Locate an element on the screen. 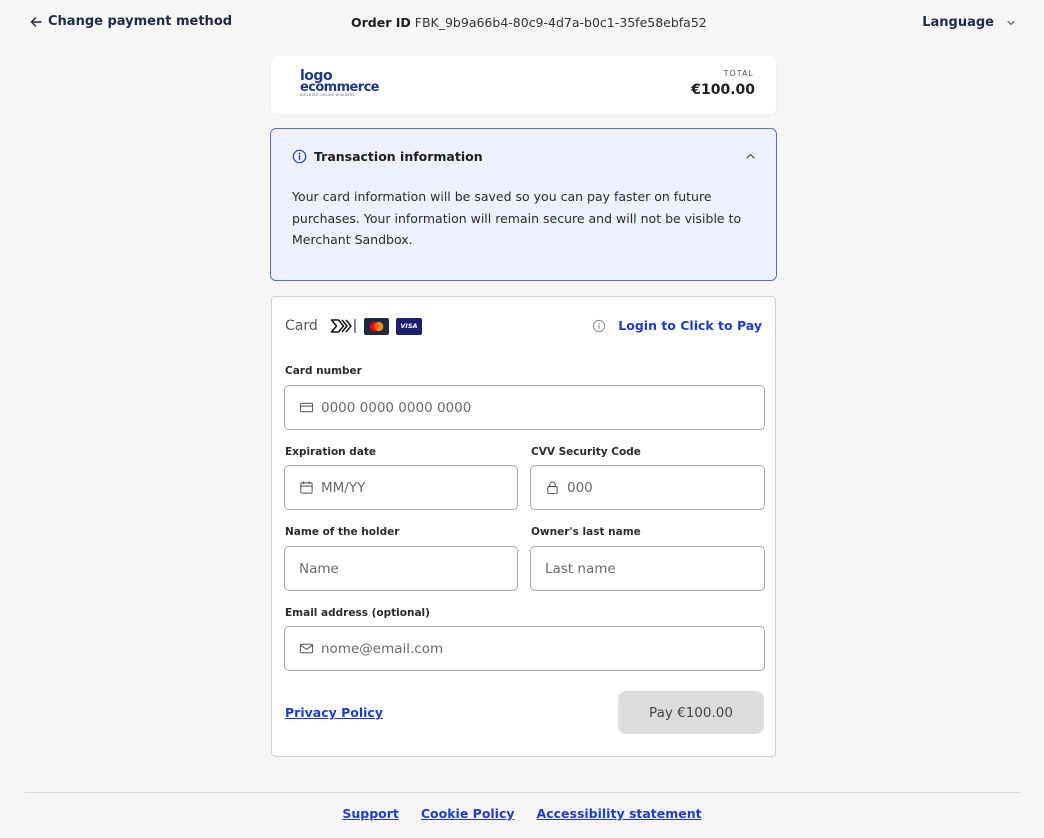 This screenshot has width=1044, height=838. order-id-value: FBK_9b9a66b4-80c9-4d7a-b0c1-35fe58ebfa52 is located at coordinates (560, 22).